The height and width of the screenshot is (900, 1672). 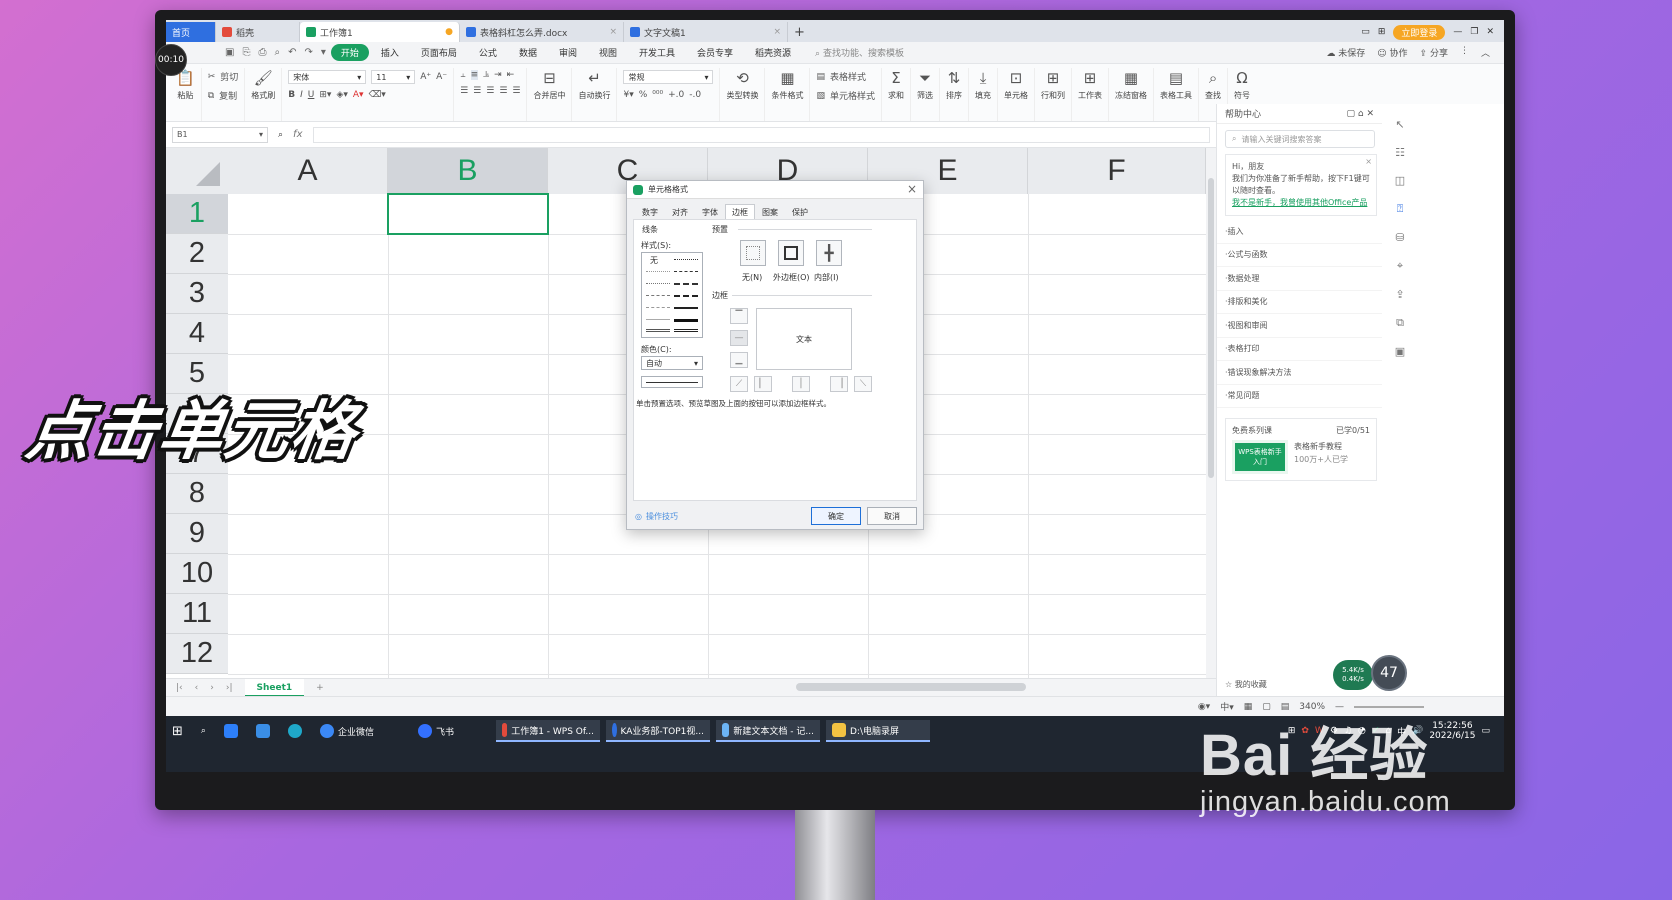 I want to click on underline-icon: U, so click(x=311, y=95).